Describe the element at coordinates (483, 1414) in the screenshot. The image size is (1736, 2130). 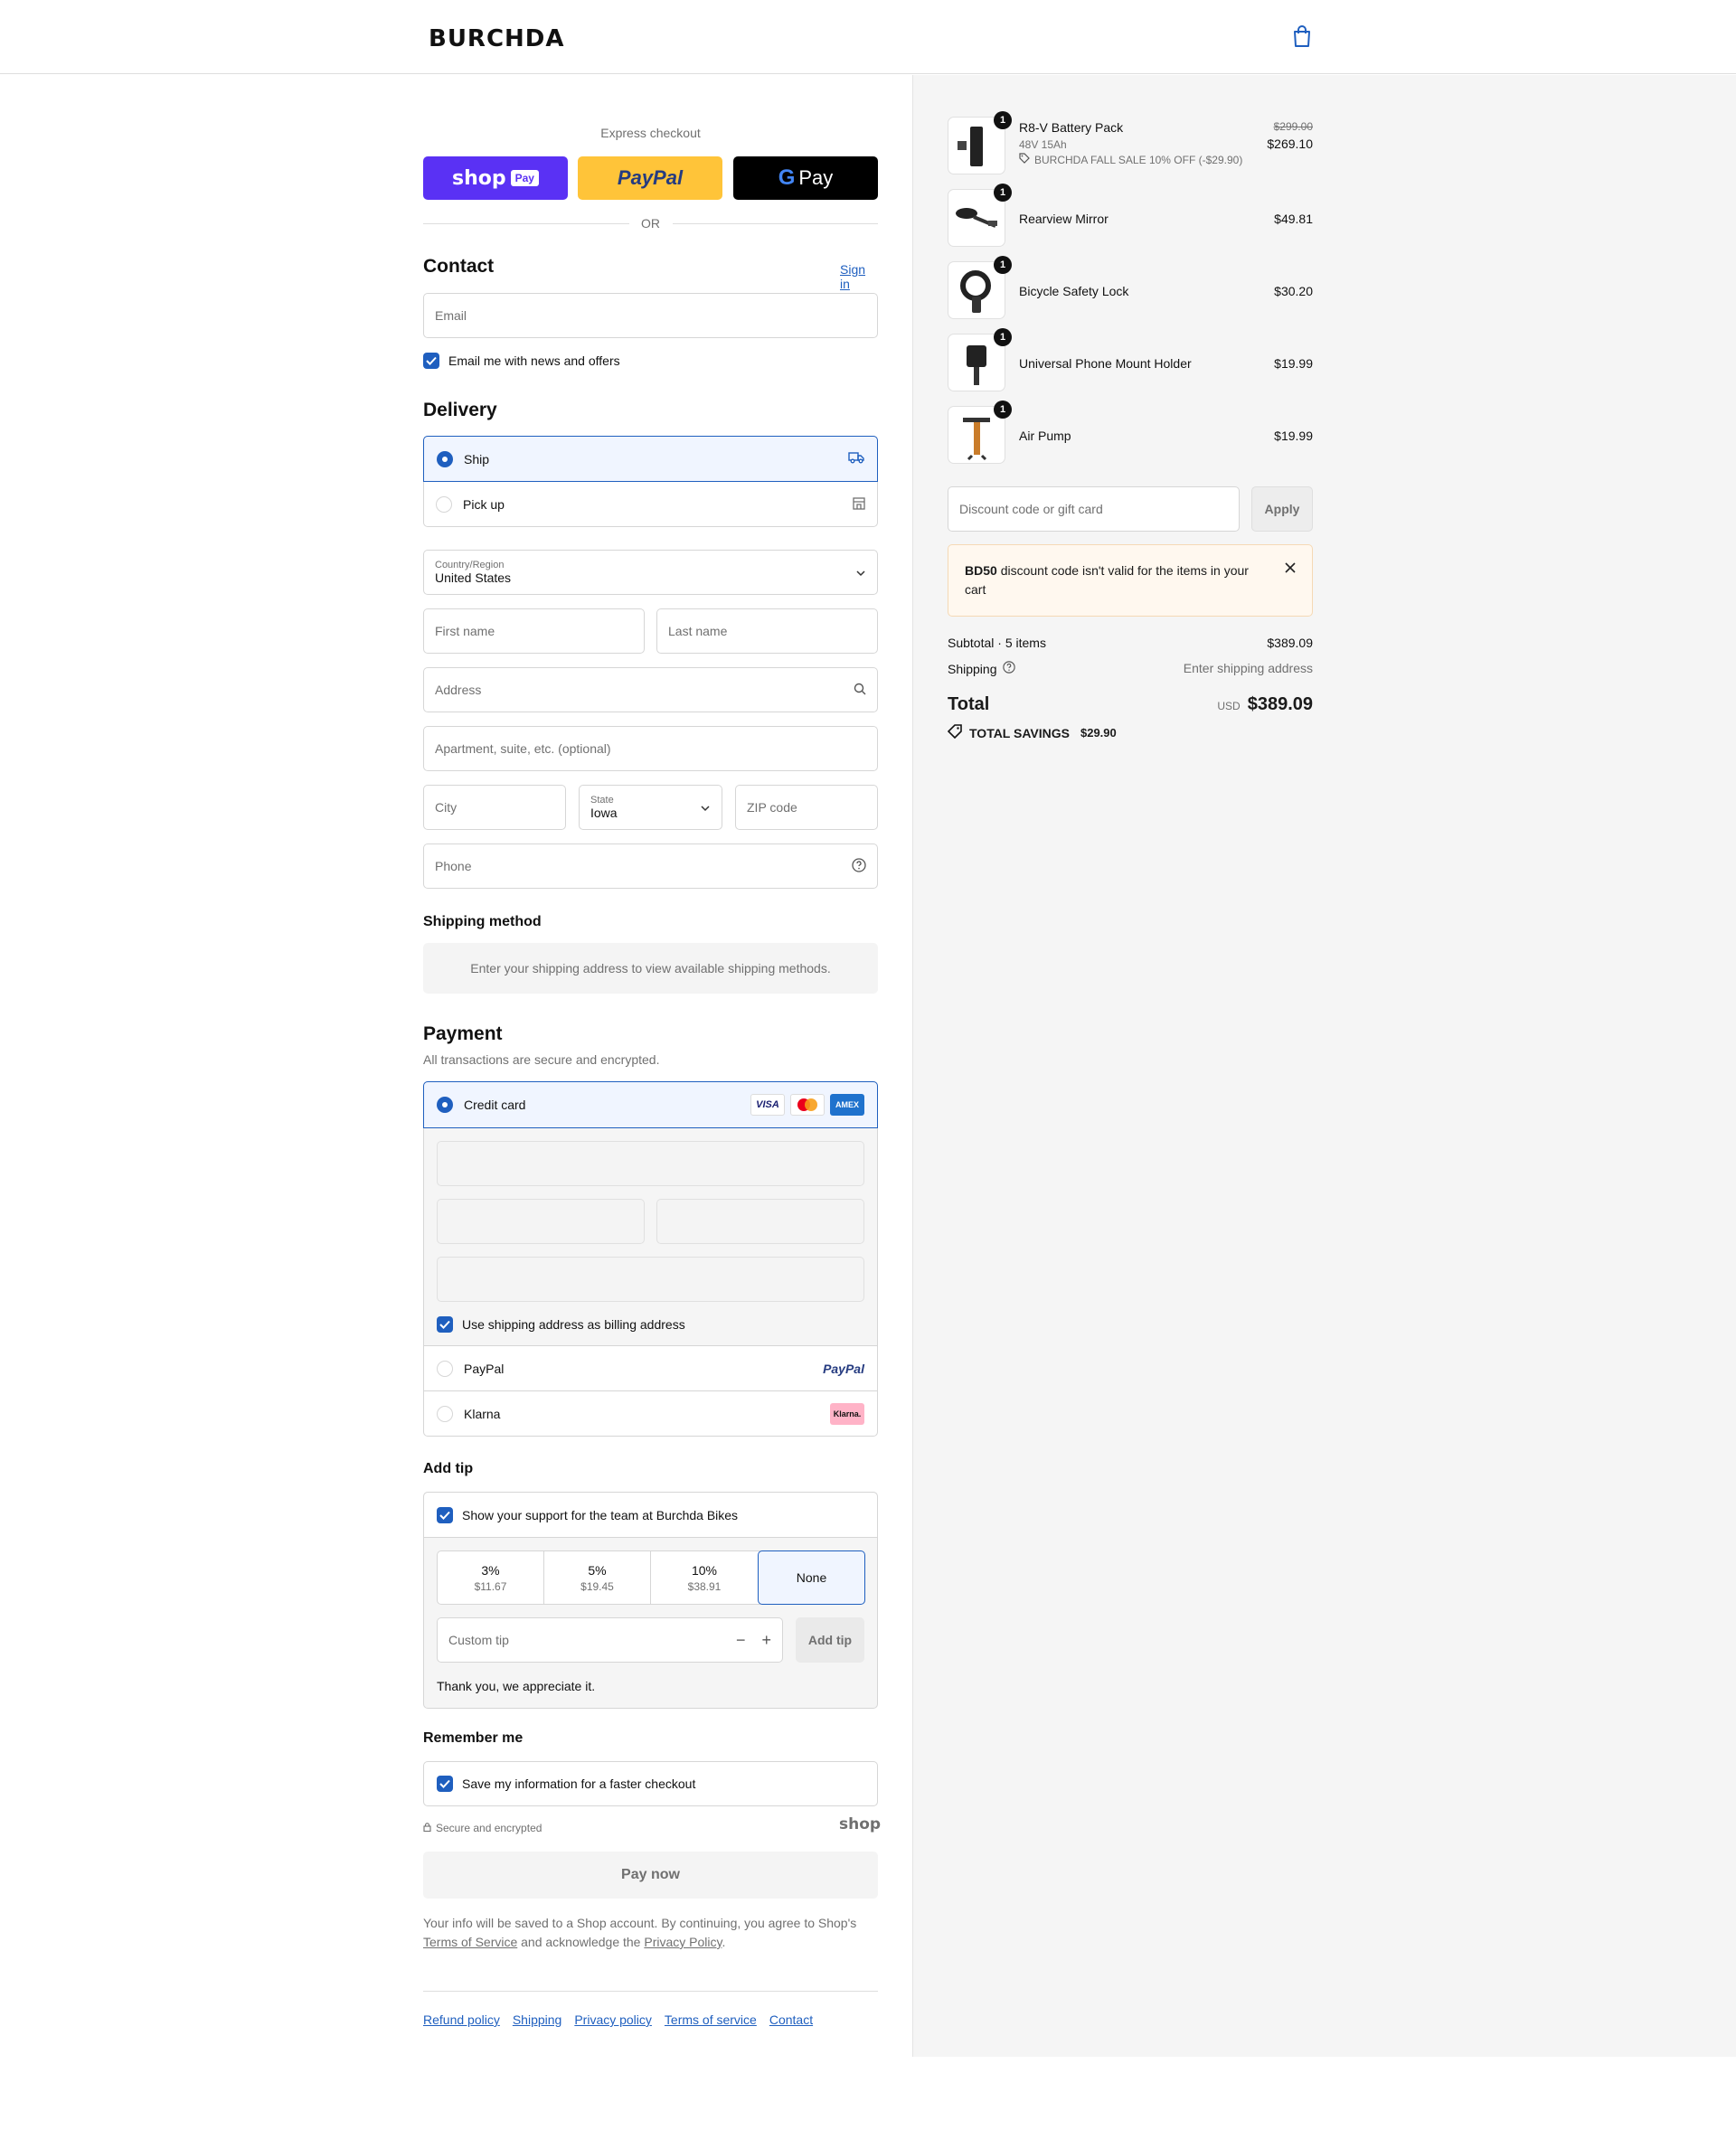
I see `klarna-label: Klarna` at that location.